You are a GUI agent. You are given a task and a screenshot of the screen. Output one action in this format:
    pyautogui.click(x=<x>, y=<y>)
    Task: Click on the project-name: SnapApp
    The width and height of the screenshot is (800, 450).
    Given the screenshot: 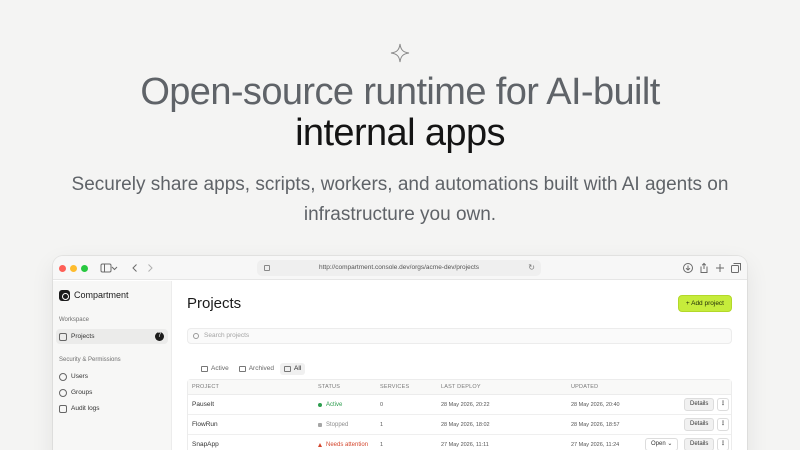 What is the action you would take?
    pyautogui.click(x=205, y=442)
    